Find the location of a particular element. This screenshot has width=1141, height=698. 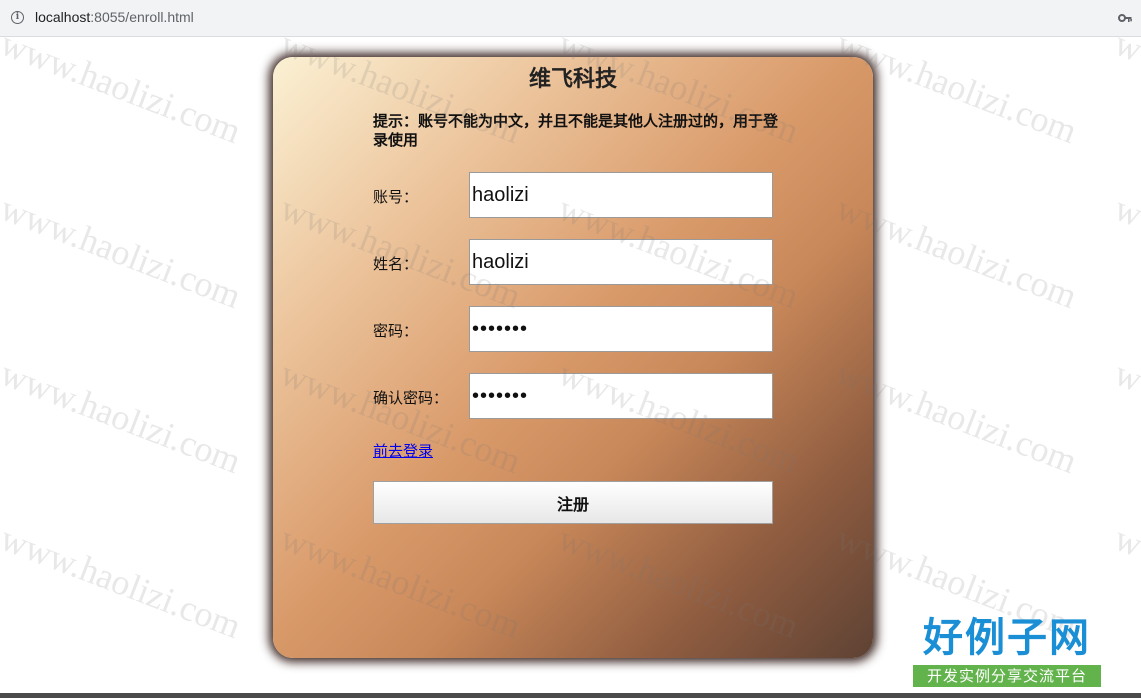

bottom-strip is located at coordinates (570, 695).